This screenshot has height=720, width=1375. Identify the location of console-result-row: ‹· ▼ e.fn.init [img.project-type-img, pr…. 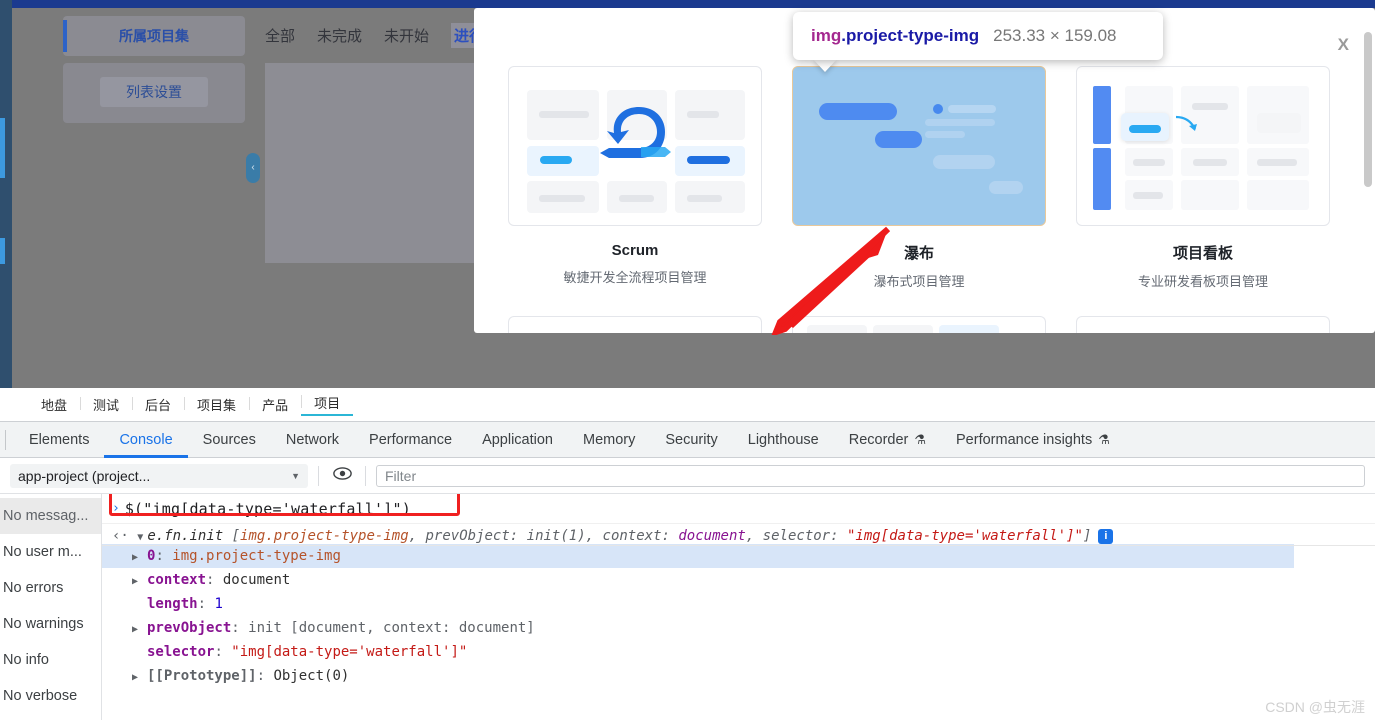
(738, 535).